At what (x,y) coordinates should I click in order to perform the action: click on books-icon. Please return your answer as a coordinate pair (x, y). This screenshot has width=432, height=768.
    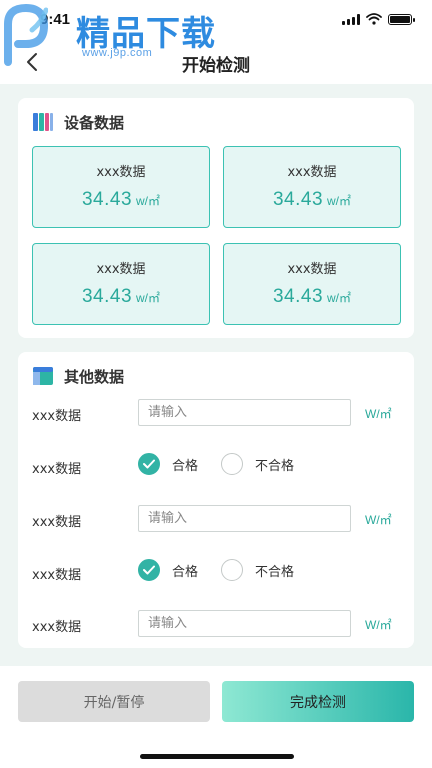
    Looking at the image, I should click on (43, 122).